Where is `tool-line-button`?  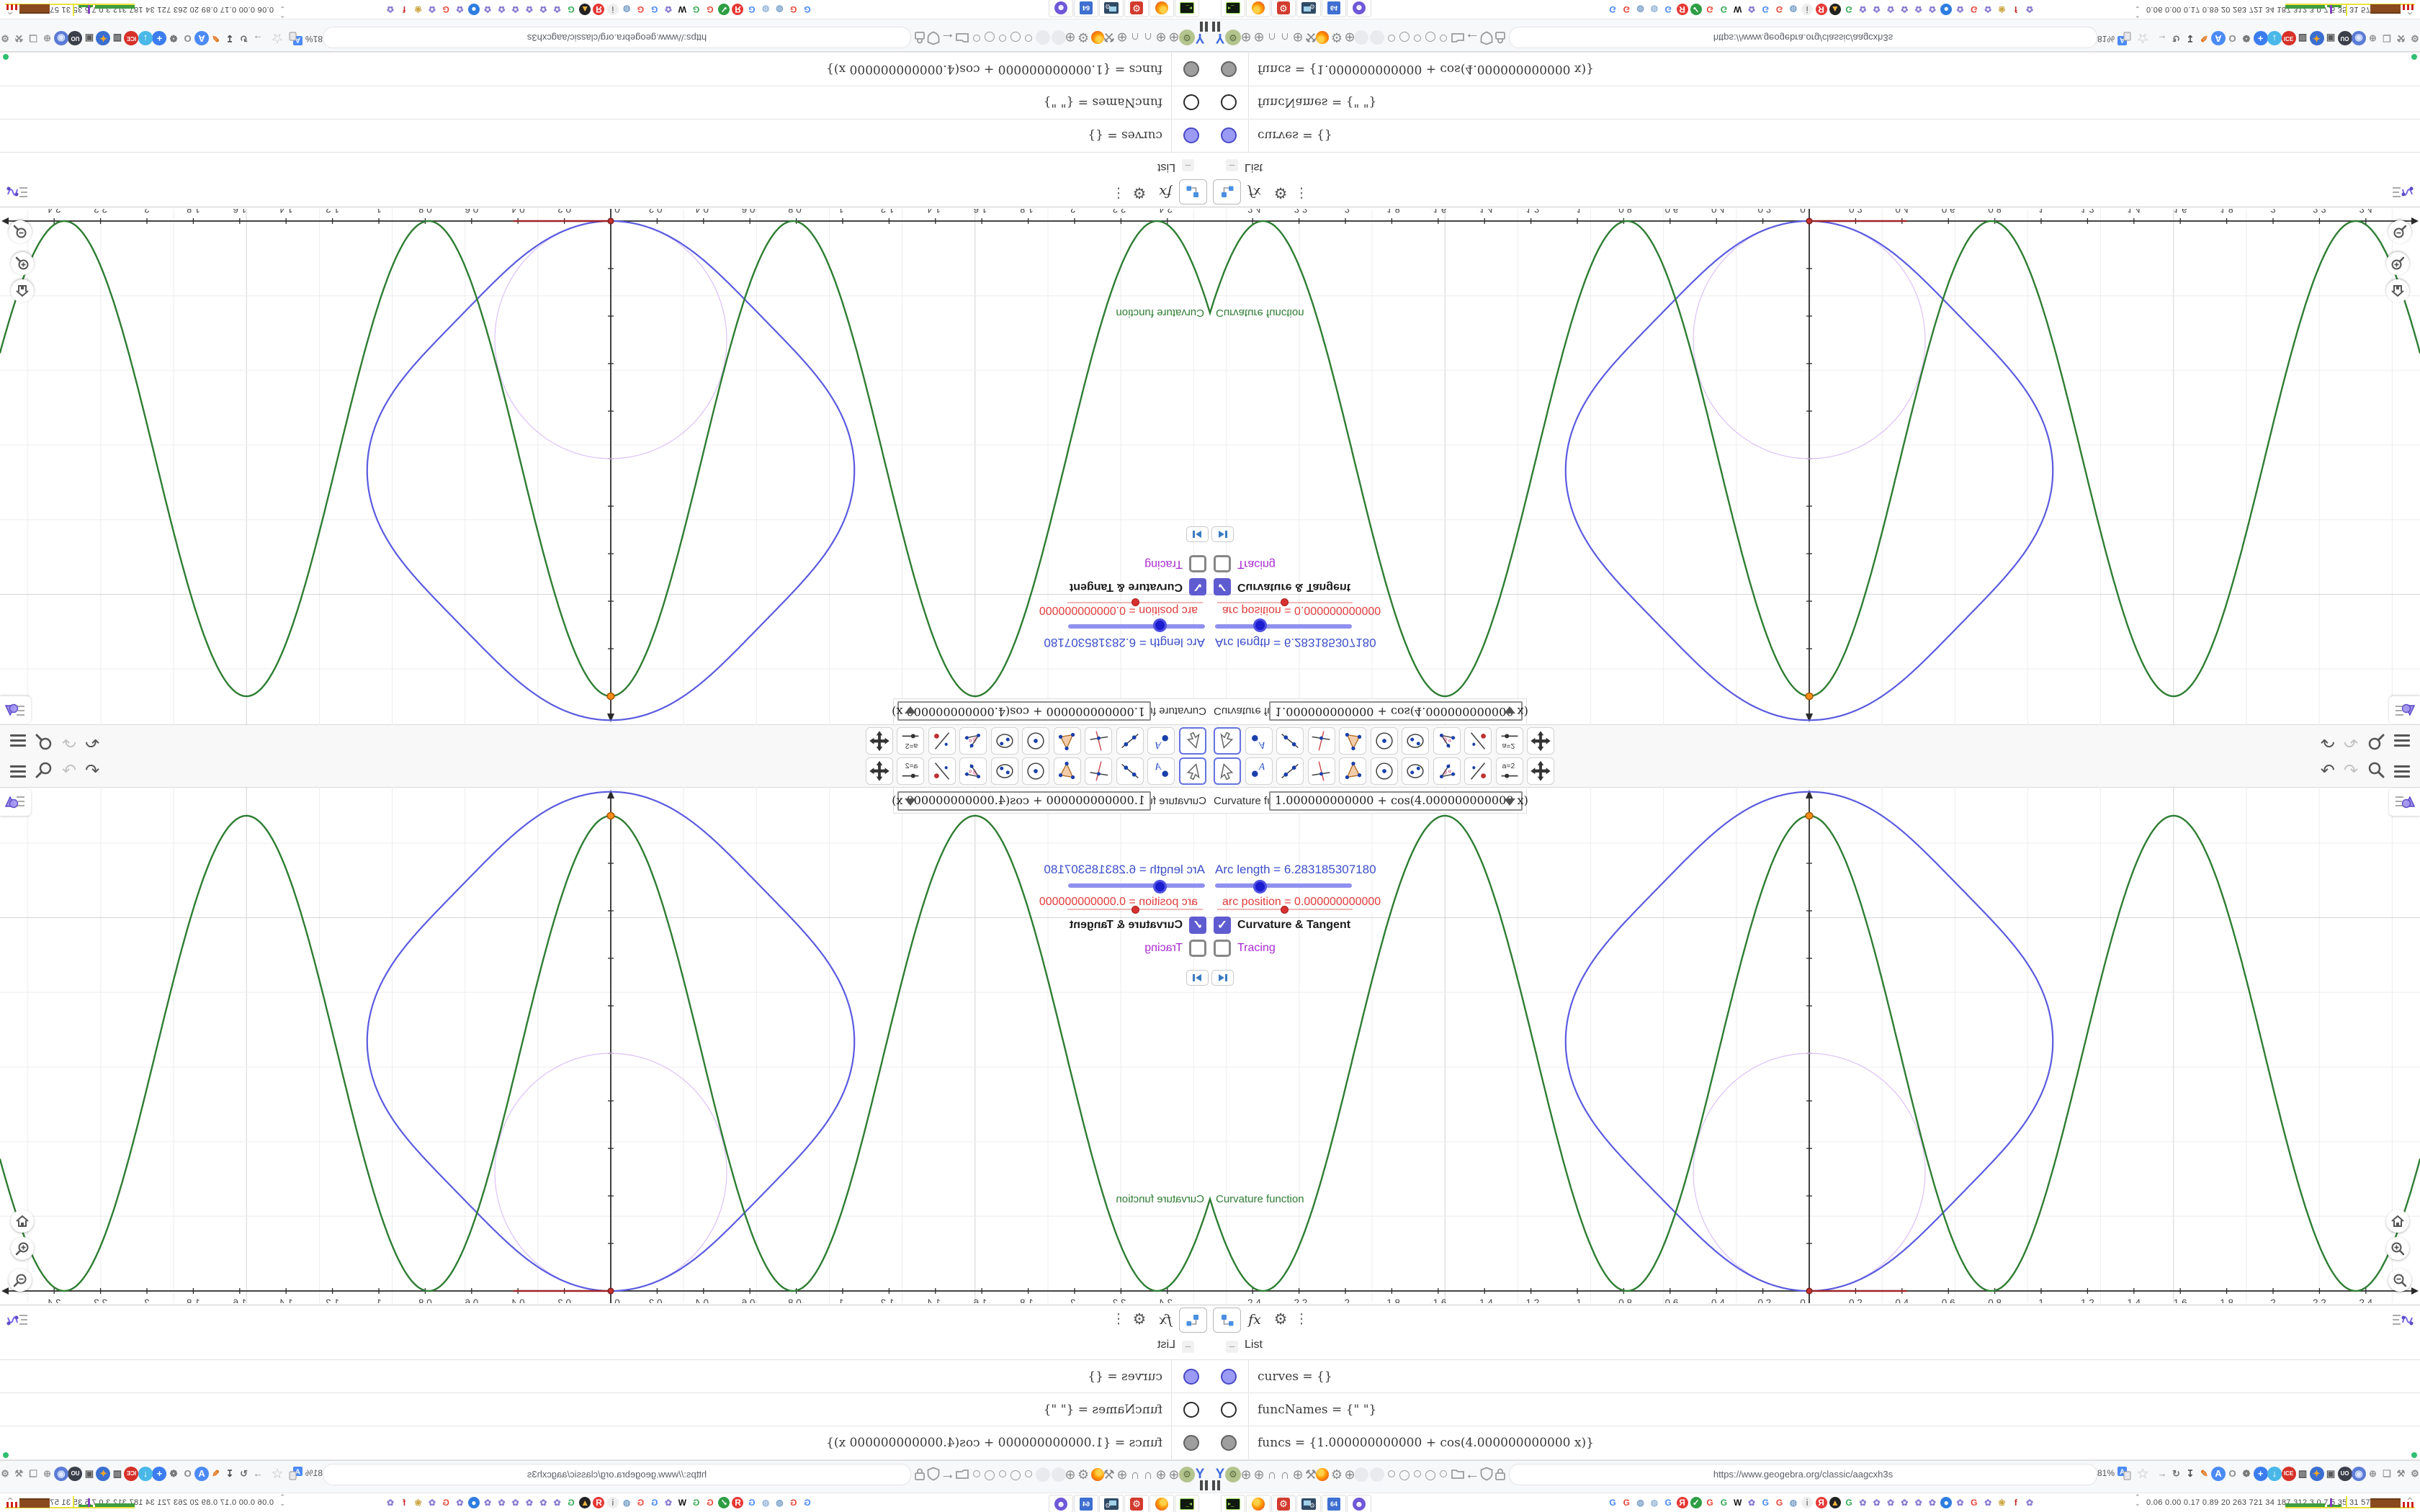 tool-line-button is located at coordinates (1290, 771).